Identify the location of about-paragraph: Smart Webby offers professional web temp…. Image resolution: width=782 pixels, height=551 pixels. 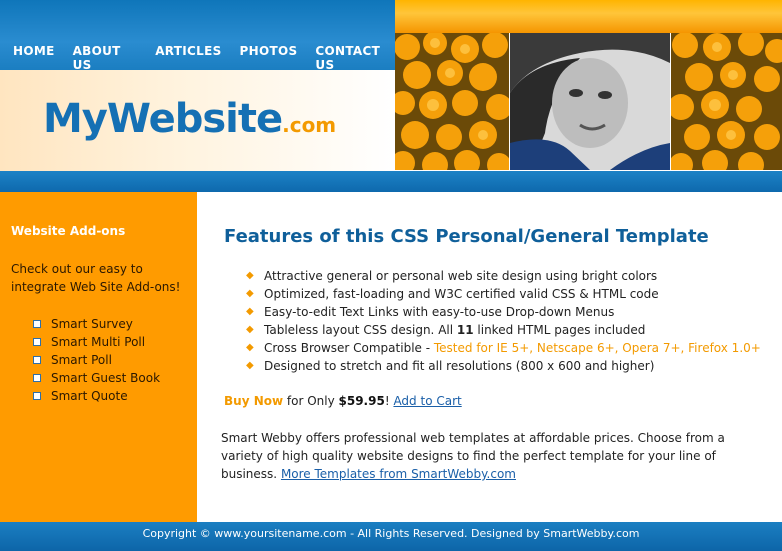
(486, 456).